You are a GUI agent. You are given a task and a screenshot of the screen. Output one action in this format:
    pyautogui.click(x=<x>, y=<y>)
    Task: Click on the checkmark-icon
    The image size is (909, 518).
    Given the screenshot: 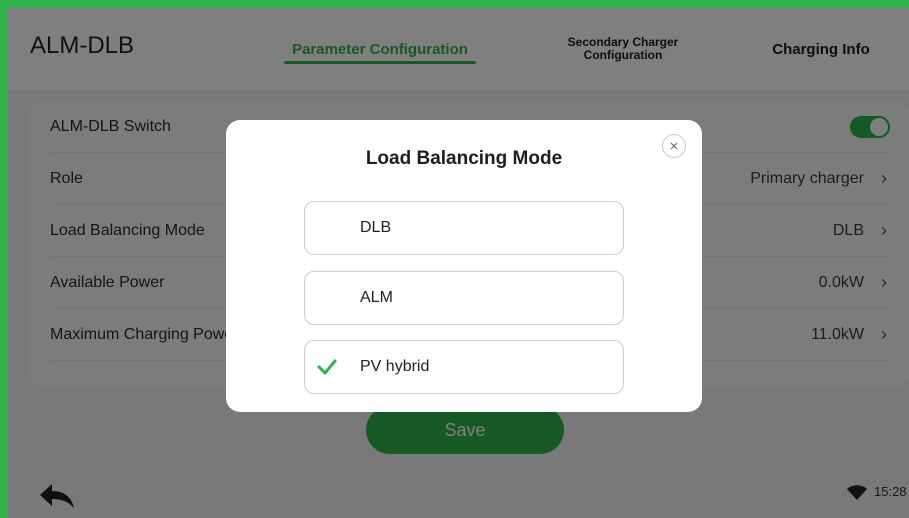 What is the action you would take?
    pyautogui.click(x=327, y=367)
    